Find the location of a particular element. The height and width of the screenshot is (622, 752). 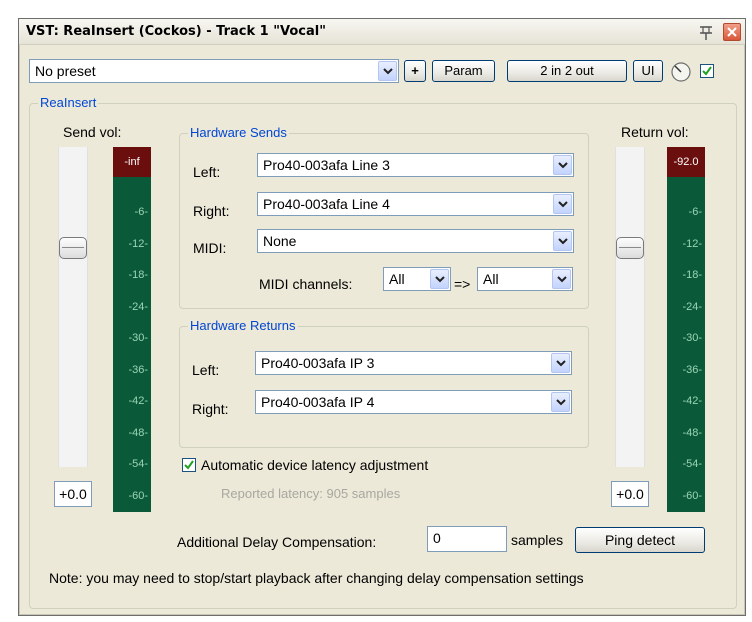

midi-value: None is located at coordinates (280, 241).